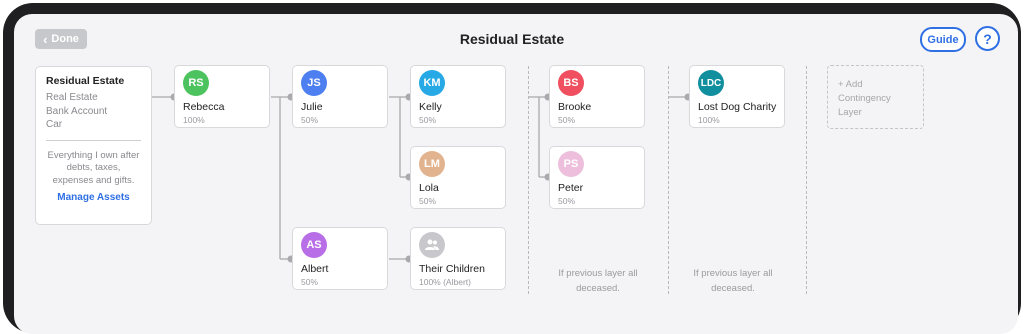 The height and width of the screenshot is (334, 1024). Describe the element at coordinates (77, 111) in the screenshot. I see `asset-item: Bank Account` at that location.